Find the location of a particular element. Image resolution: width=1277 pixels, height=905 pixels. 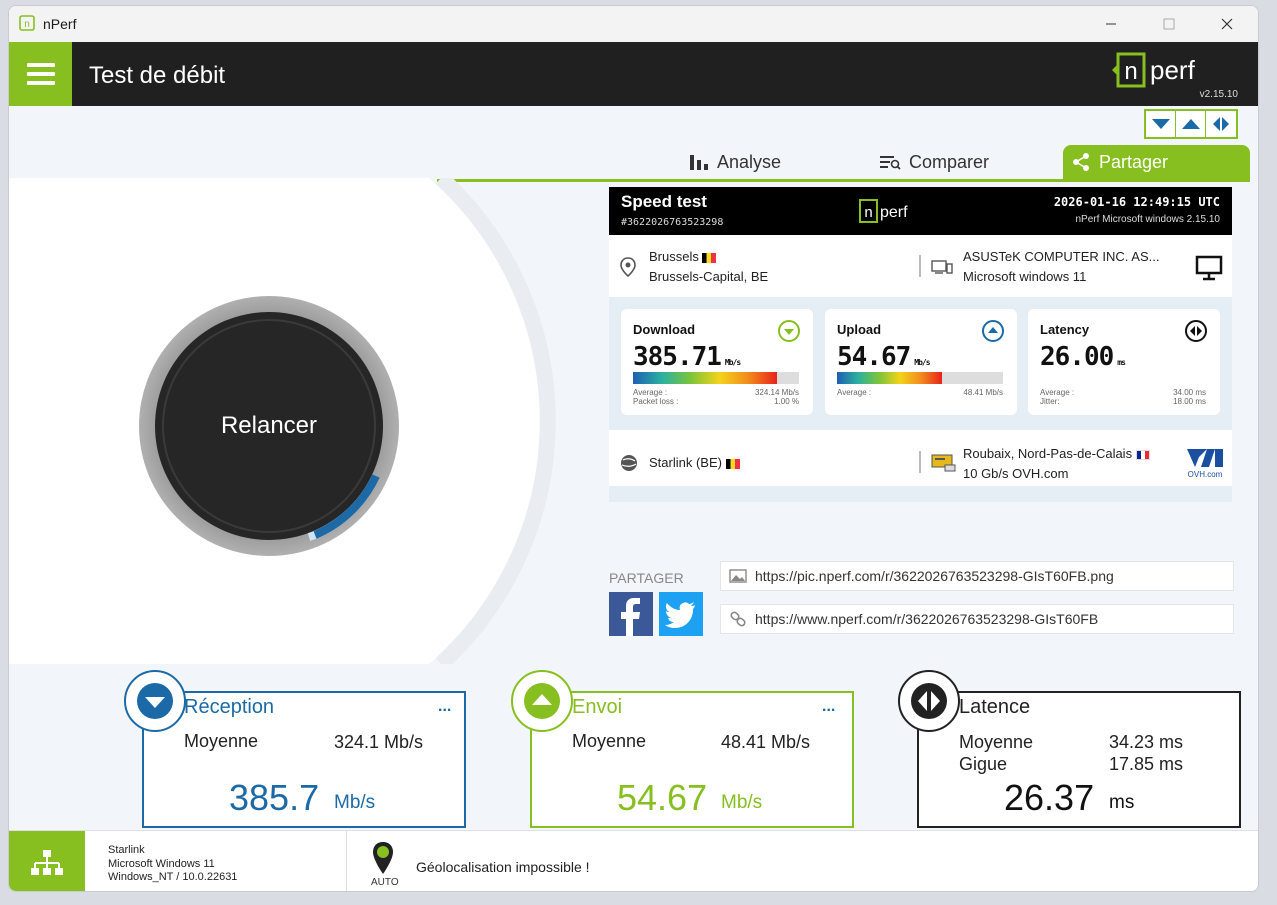

toggle-download-button is located at coordinates (1161, 124).